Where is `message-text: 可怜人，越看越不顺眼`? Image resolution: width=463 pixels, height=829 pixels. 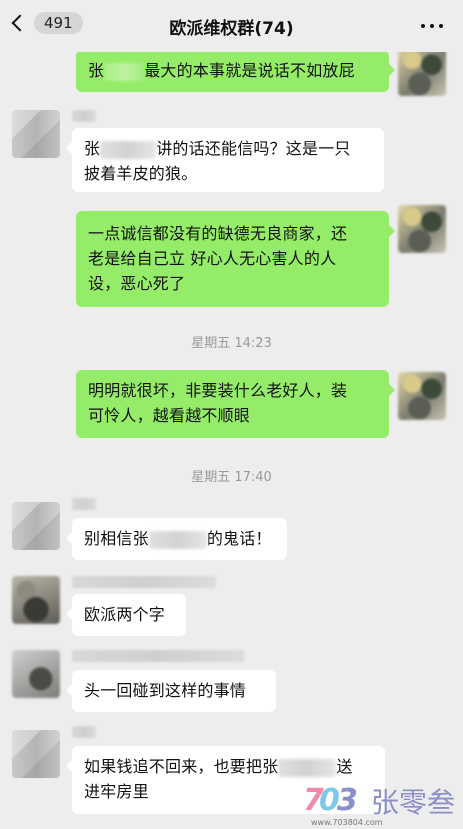
message-text: 可怜人，越看越不顺眼 is located at coordinates (169, 415).